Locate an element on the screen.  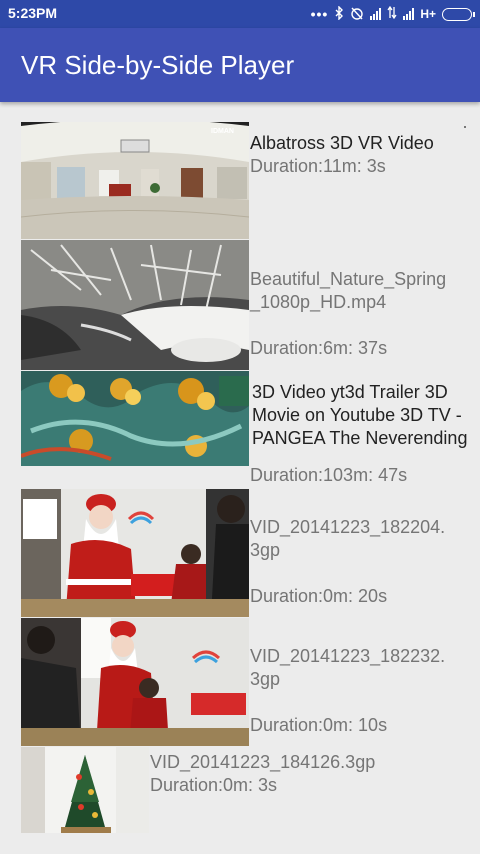
status-icons: ••• H+ is located at coordinates (392, 14).